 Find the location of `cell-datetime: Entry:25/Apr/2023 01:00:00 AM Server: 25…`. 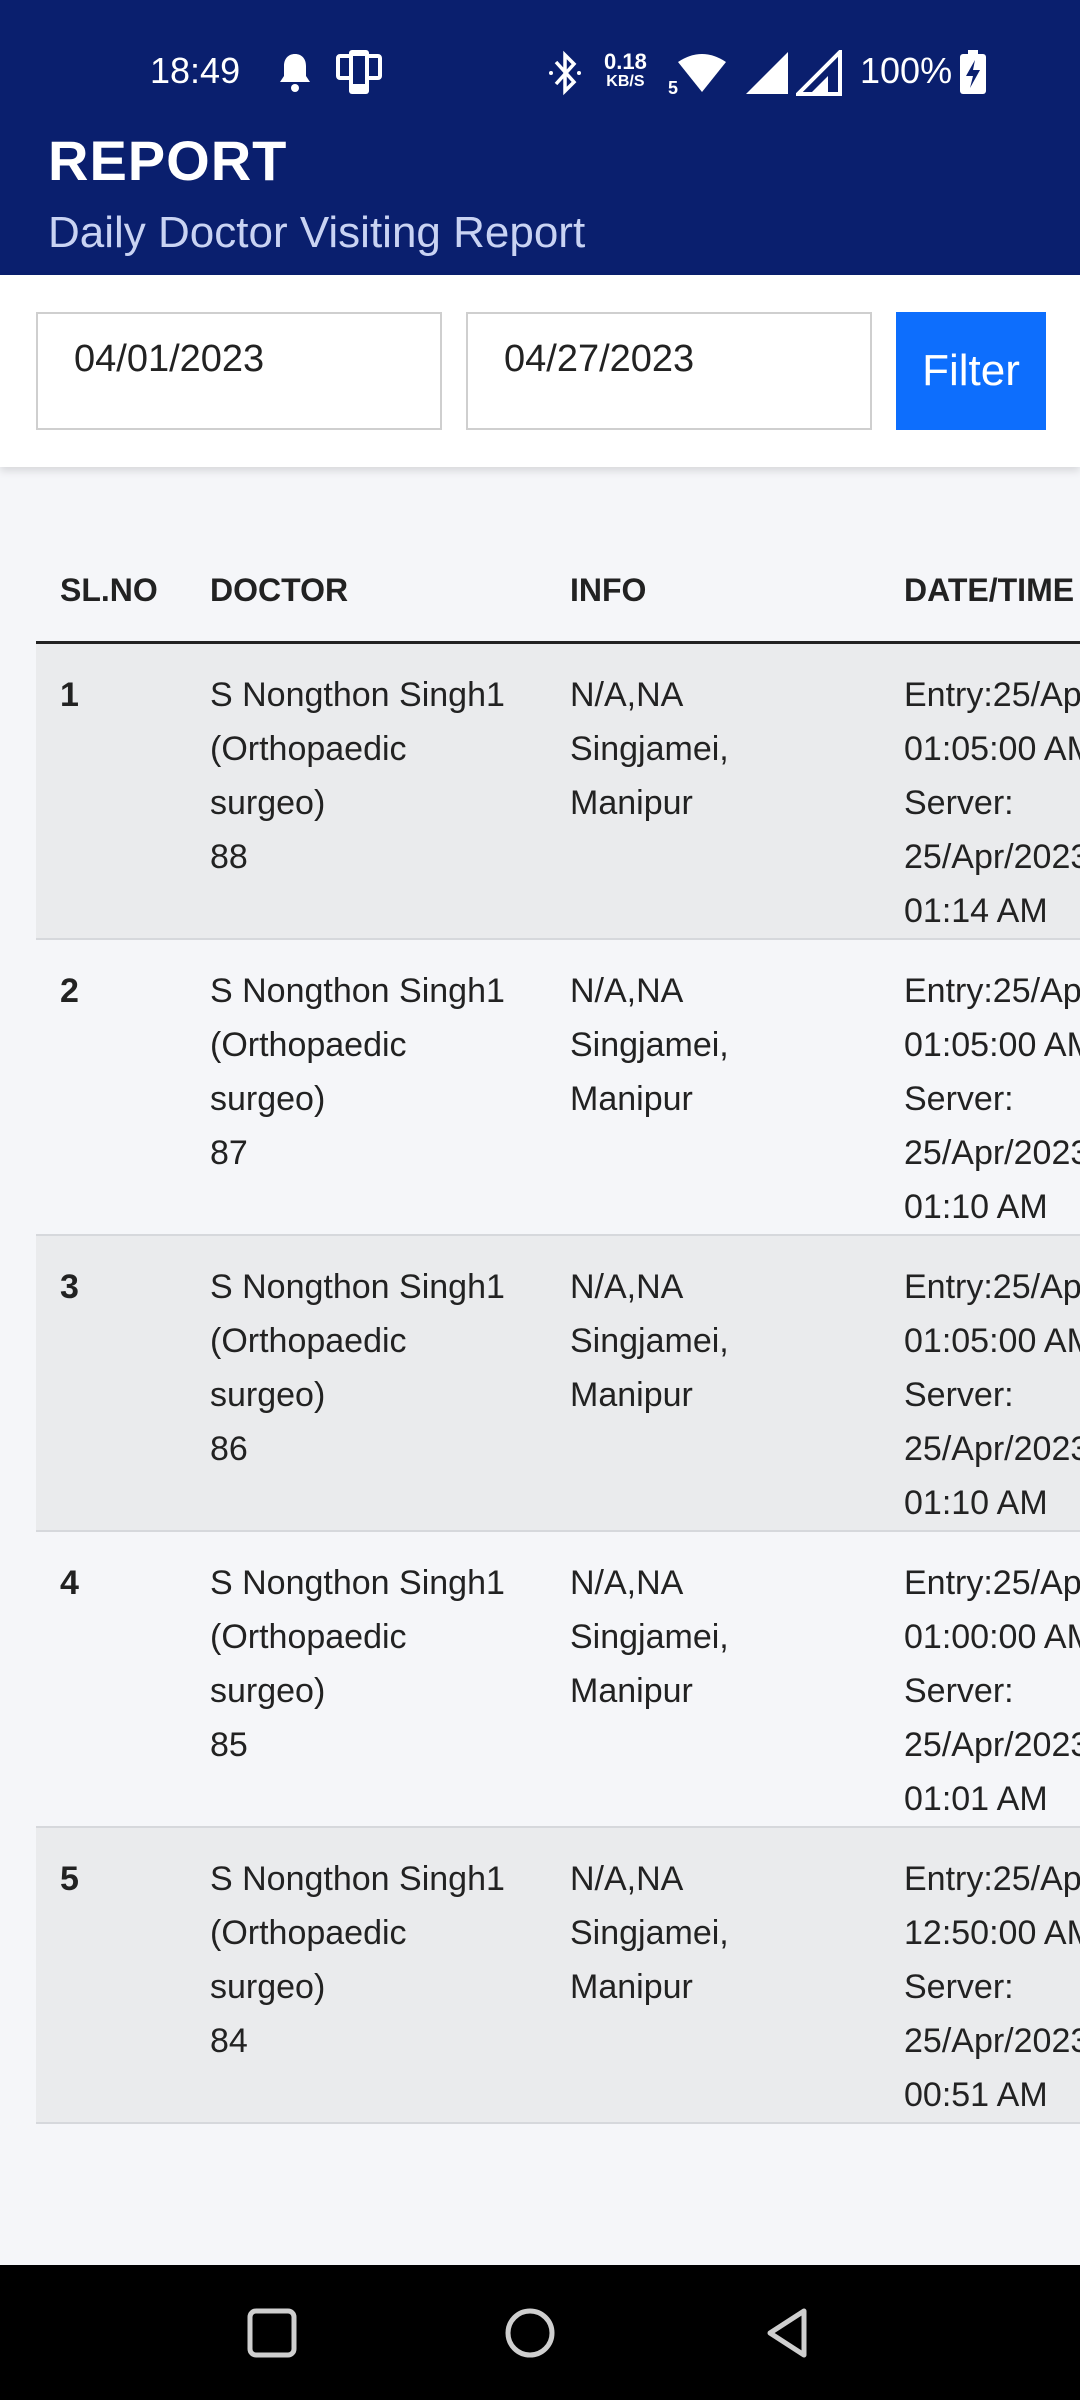

cell-datetime: Entry:25/Apr/2023 01:00:00 AM Server: 25… is located at coordinates (980, 1679).